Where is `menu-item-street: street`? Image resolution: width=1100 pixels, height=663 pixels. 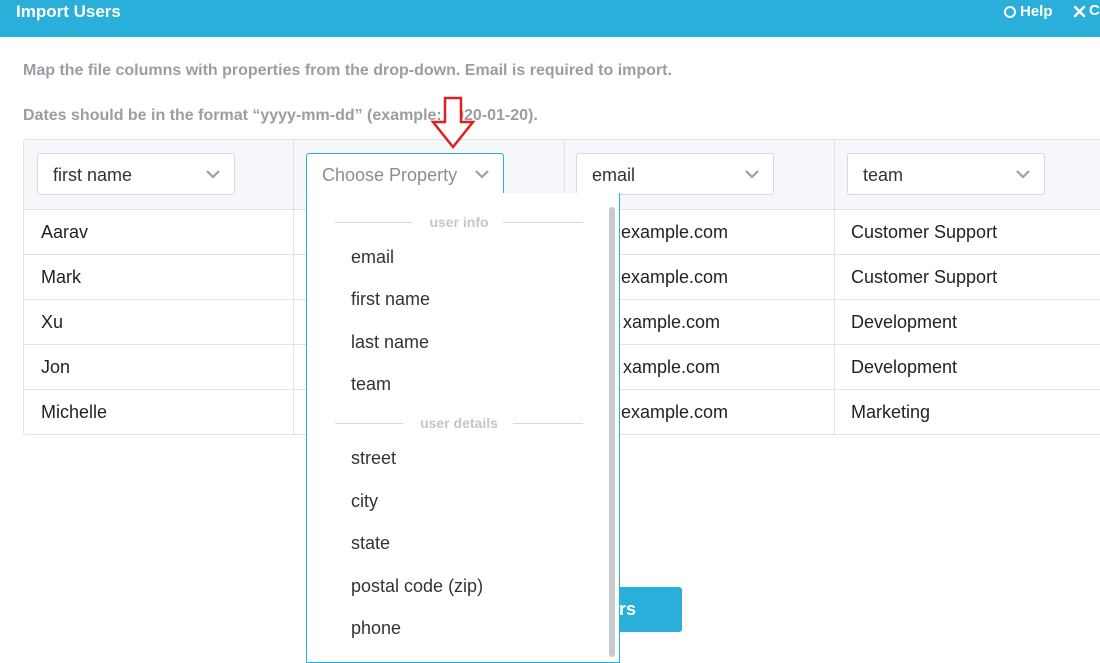 menu-item-street: street is located at coordinates (373, 458).